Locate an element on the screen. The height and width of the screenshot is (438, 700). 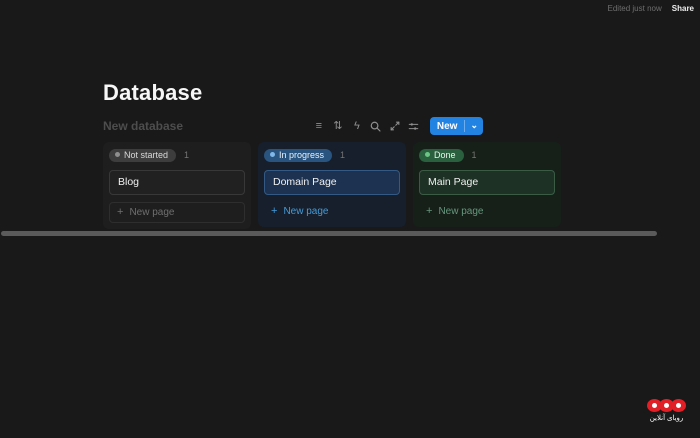
group-label-in-progress: In progress is located at coordinates (298, 155).